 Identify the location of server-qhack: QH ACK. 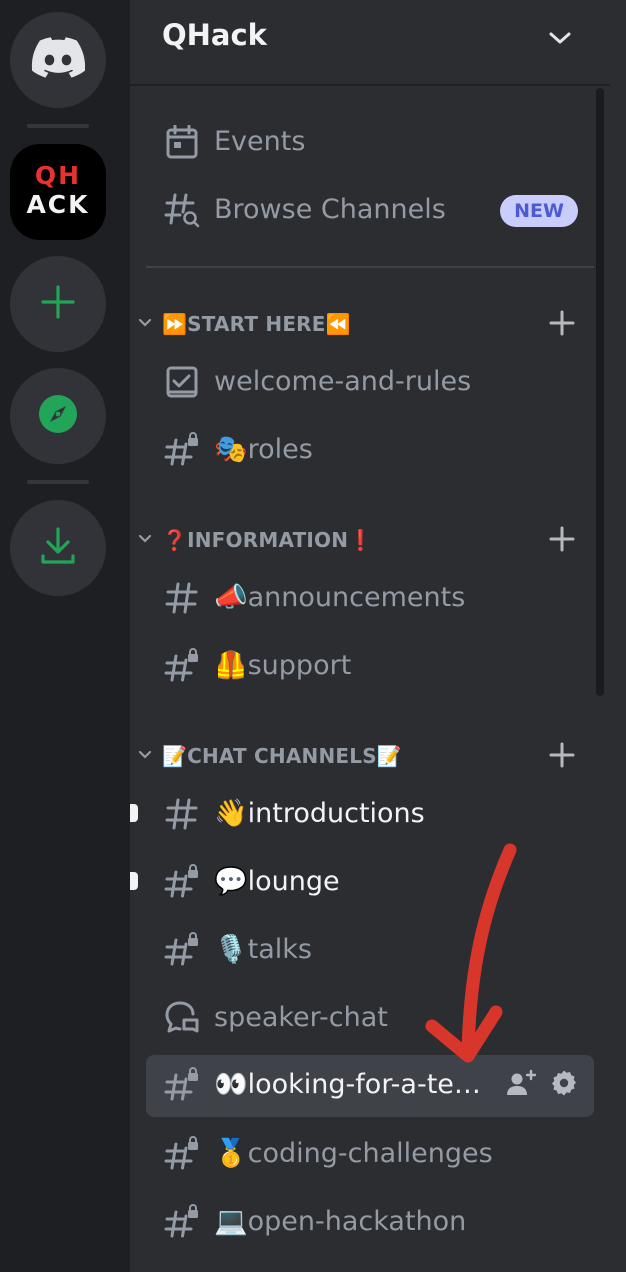
(58, 192).